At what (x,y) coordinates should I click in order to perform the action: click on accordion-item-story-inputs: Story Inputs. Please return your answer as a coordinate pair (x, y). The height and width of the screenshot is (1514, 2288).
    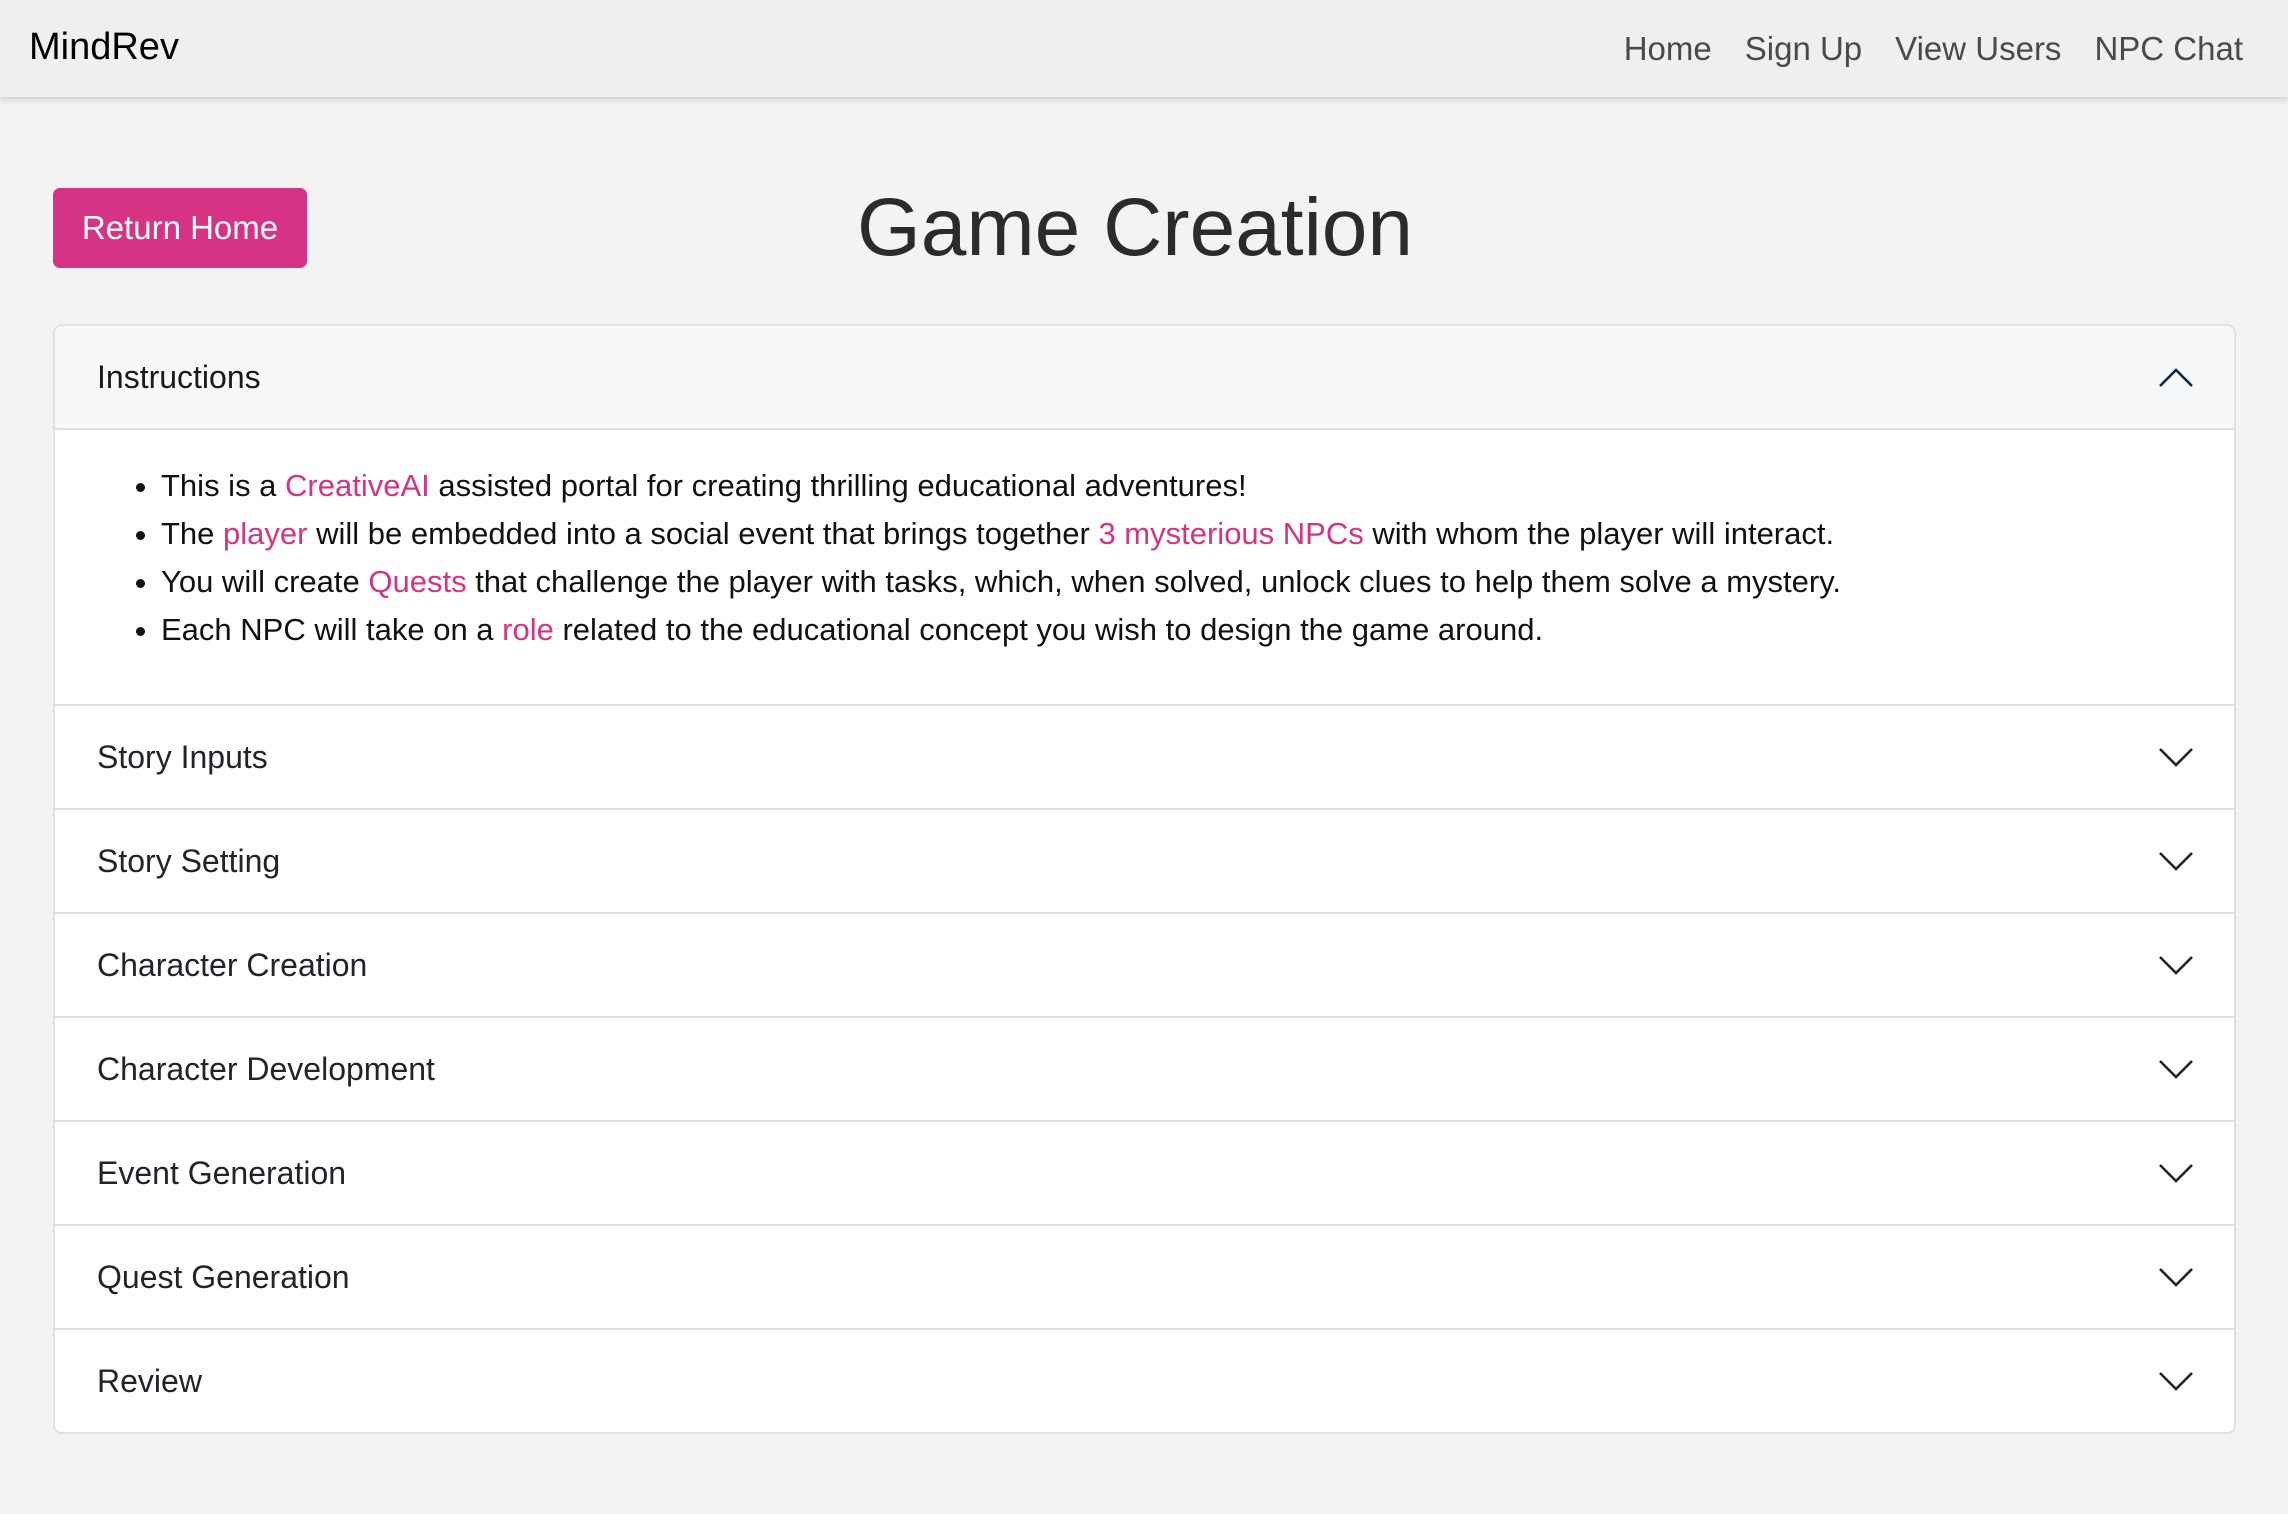
    Looking at the image, I should click on (1144, 756).